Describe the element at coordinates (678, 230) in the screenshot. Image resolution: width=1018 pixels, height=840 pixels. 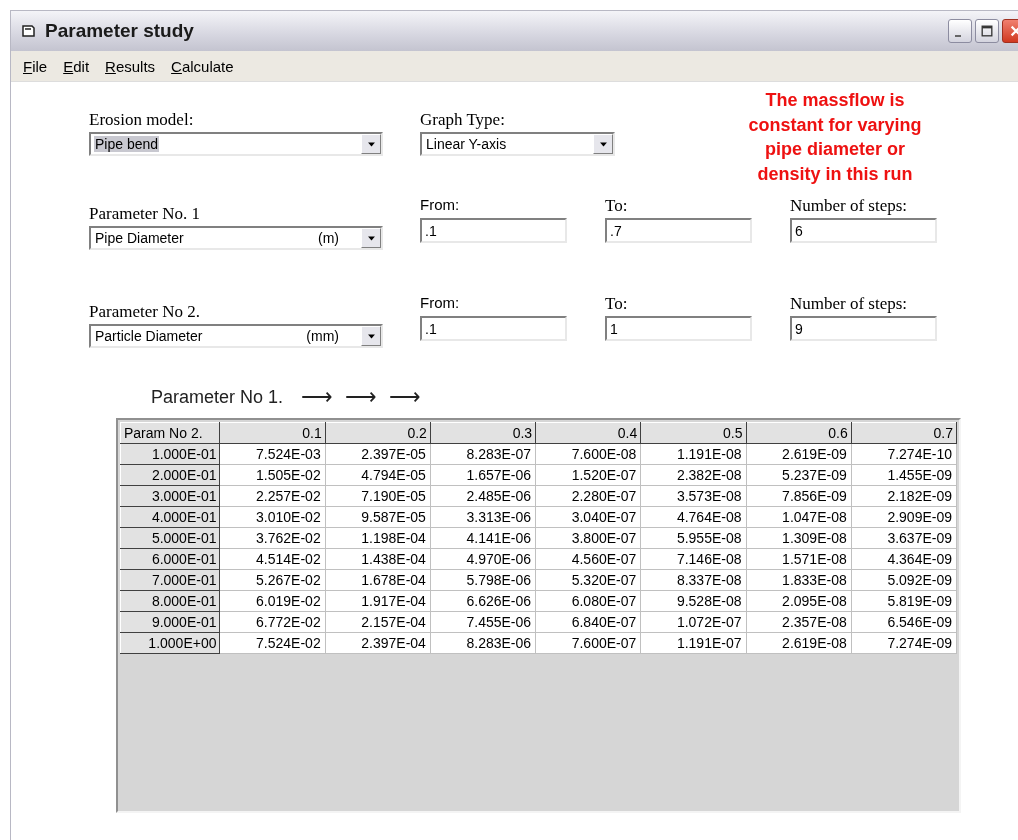
I see `input-field: .7` at that location.